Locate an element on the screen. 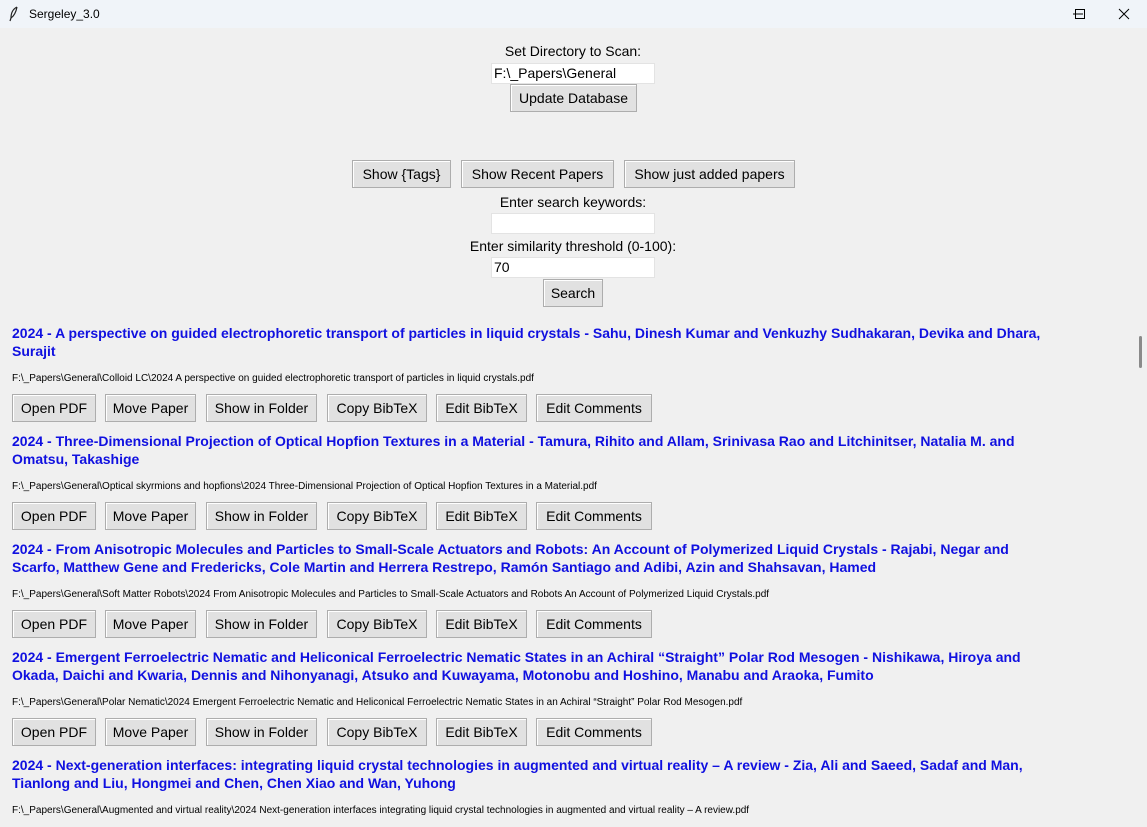 This screenshot has height=827, width=1147. show-recent-papers-button: Show Recent Papers is located at coordinates (537, 174).